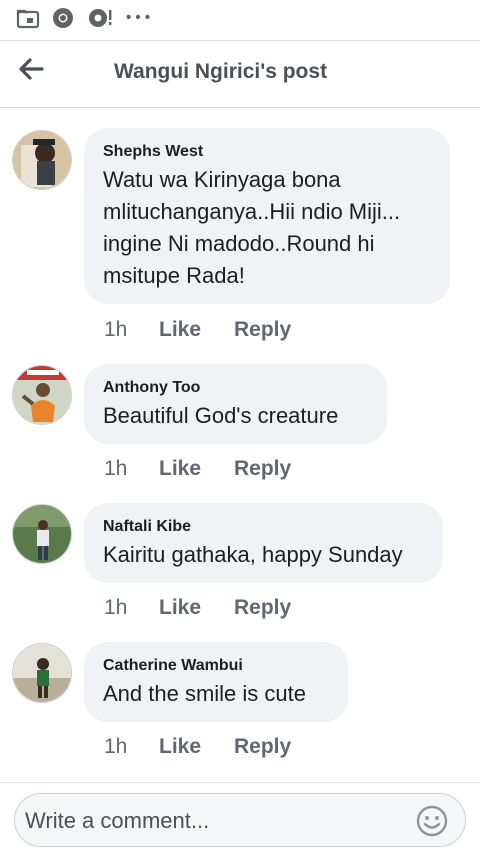 The width and height of the screenshot is (480, 854). Describe the element at coordinates (221, 415) in the screenshot. I see `comment-text: Beautiful God's creature` at that location.